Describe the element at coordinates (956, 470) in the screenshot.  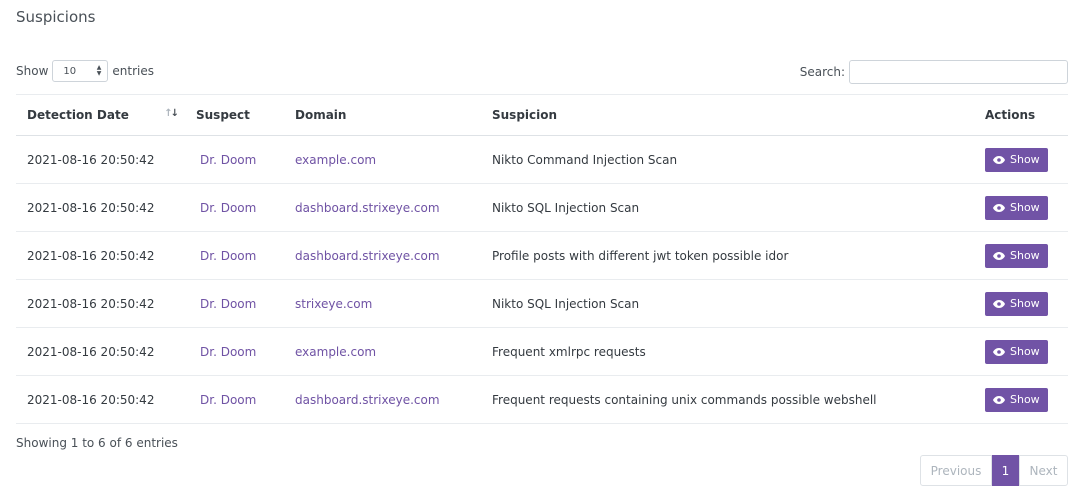
I see `pagination-previous: Previous` at that location.